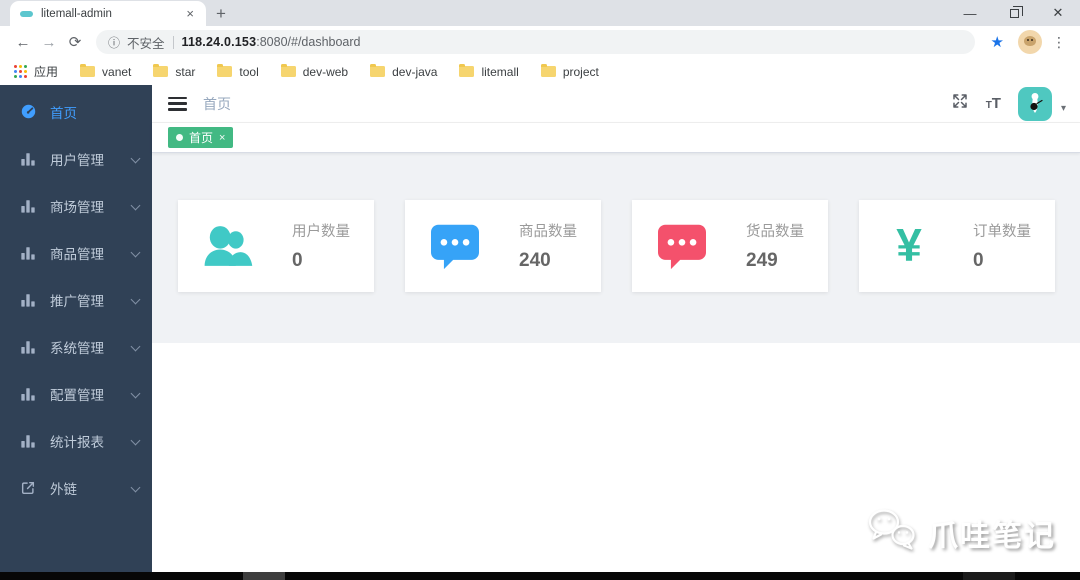  I want to click on stat-card-text: 货品数量 249, so click(775, 246).